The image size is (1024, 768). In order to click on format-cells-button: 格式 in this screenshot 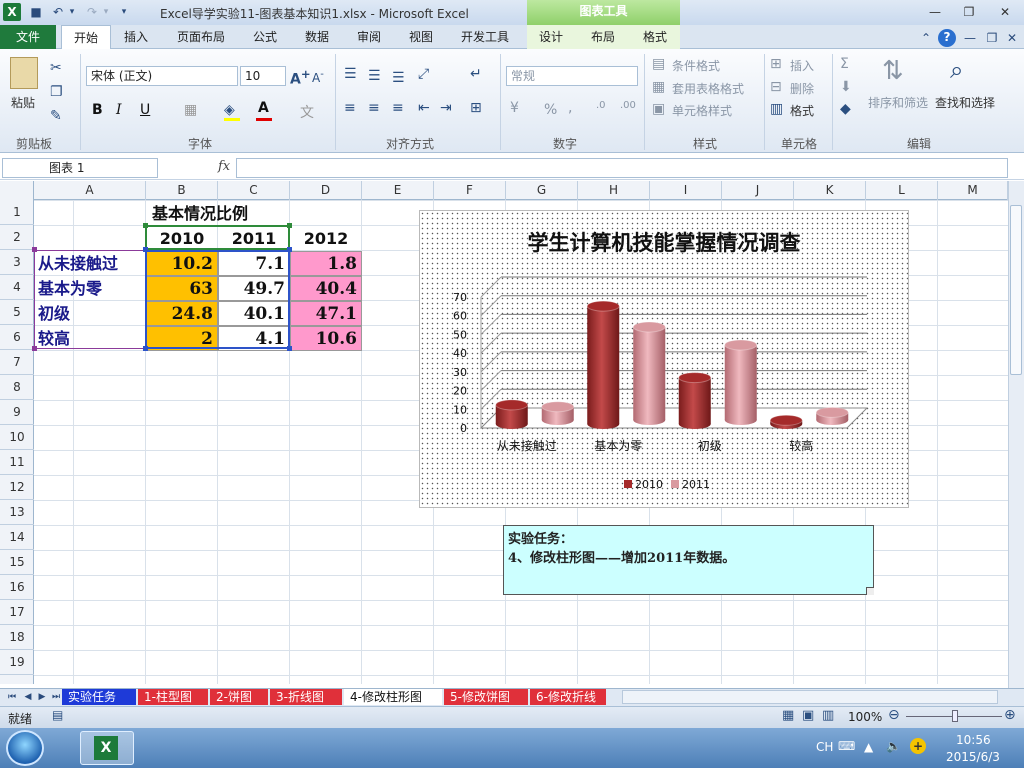, I will do `click(802, 110)`.